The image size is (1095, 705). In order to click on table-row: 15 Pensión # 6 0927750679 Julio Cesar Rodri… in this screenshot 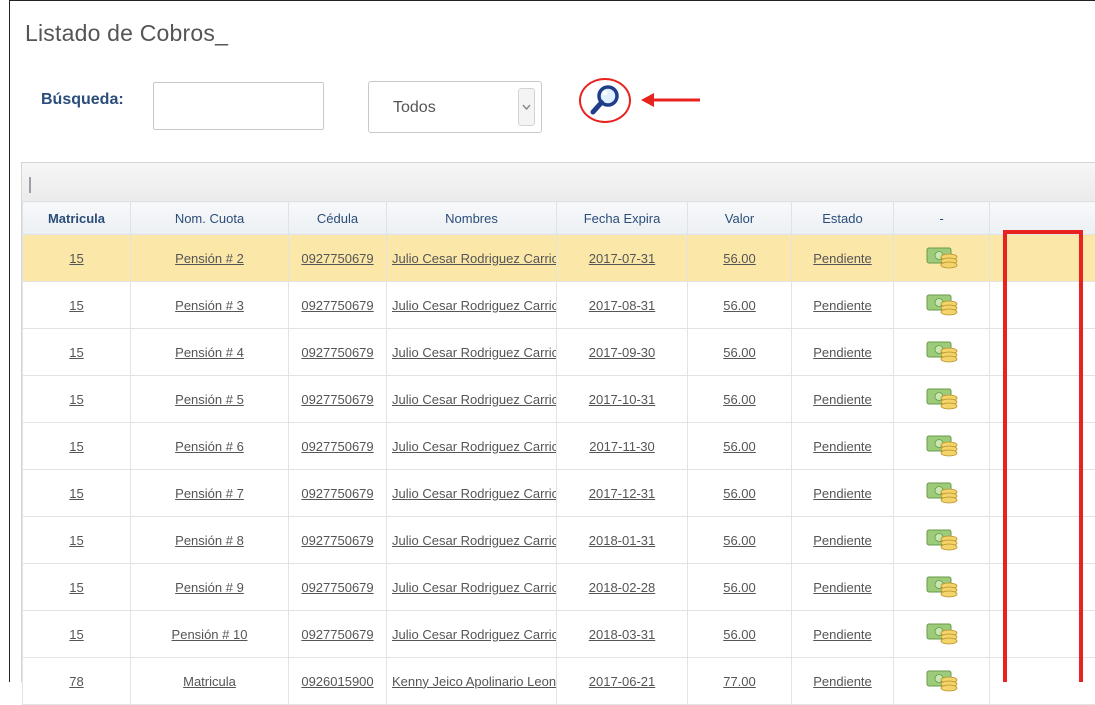, I will do `click(559, 446)`.